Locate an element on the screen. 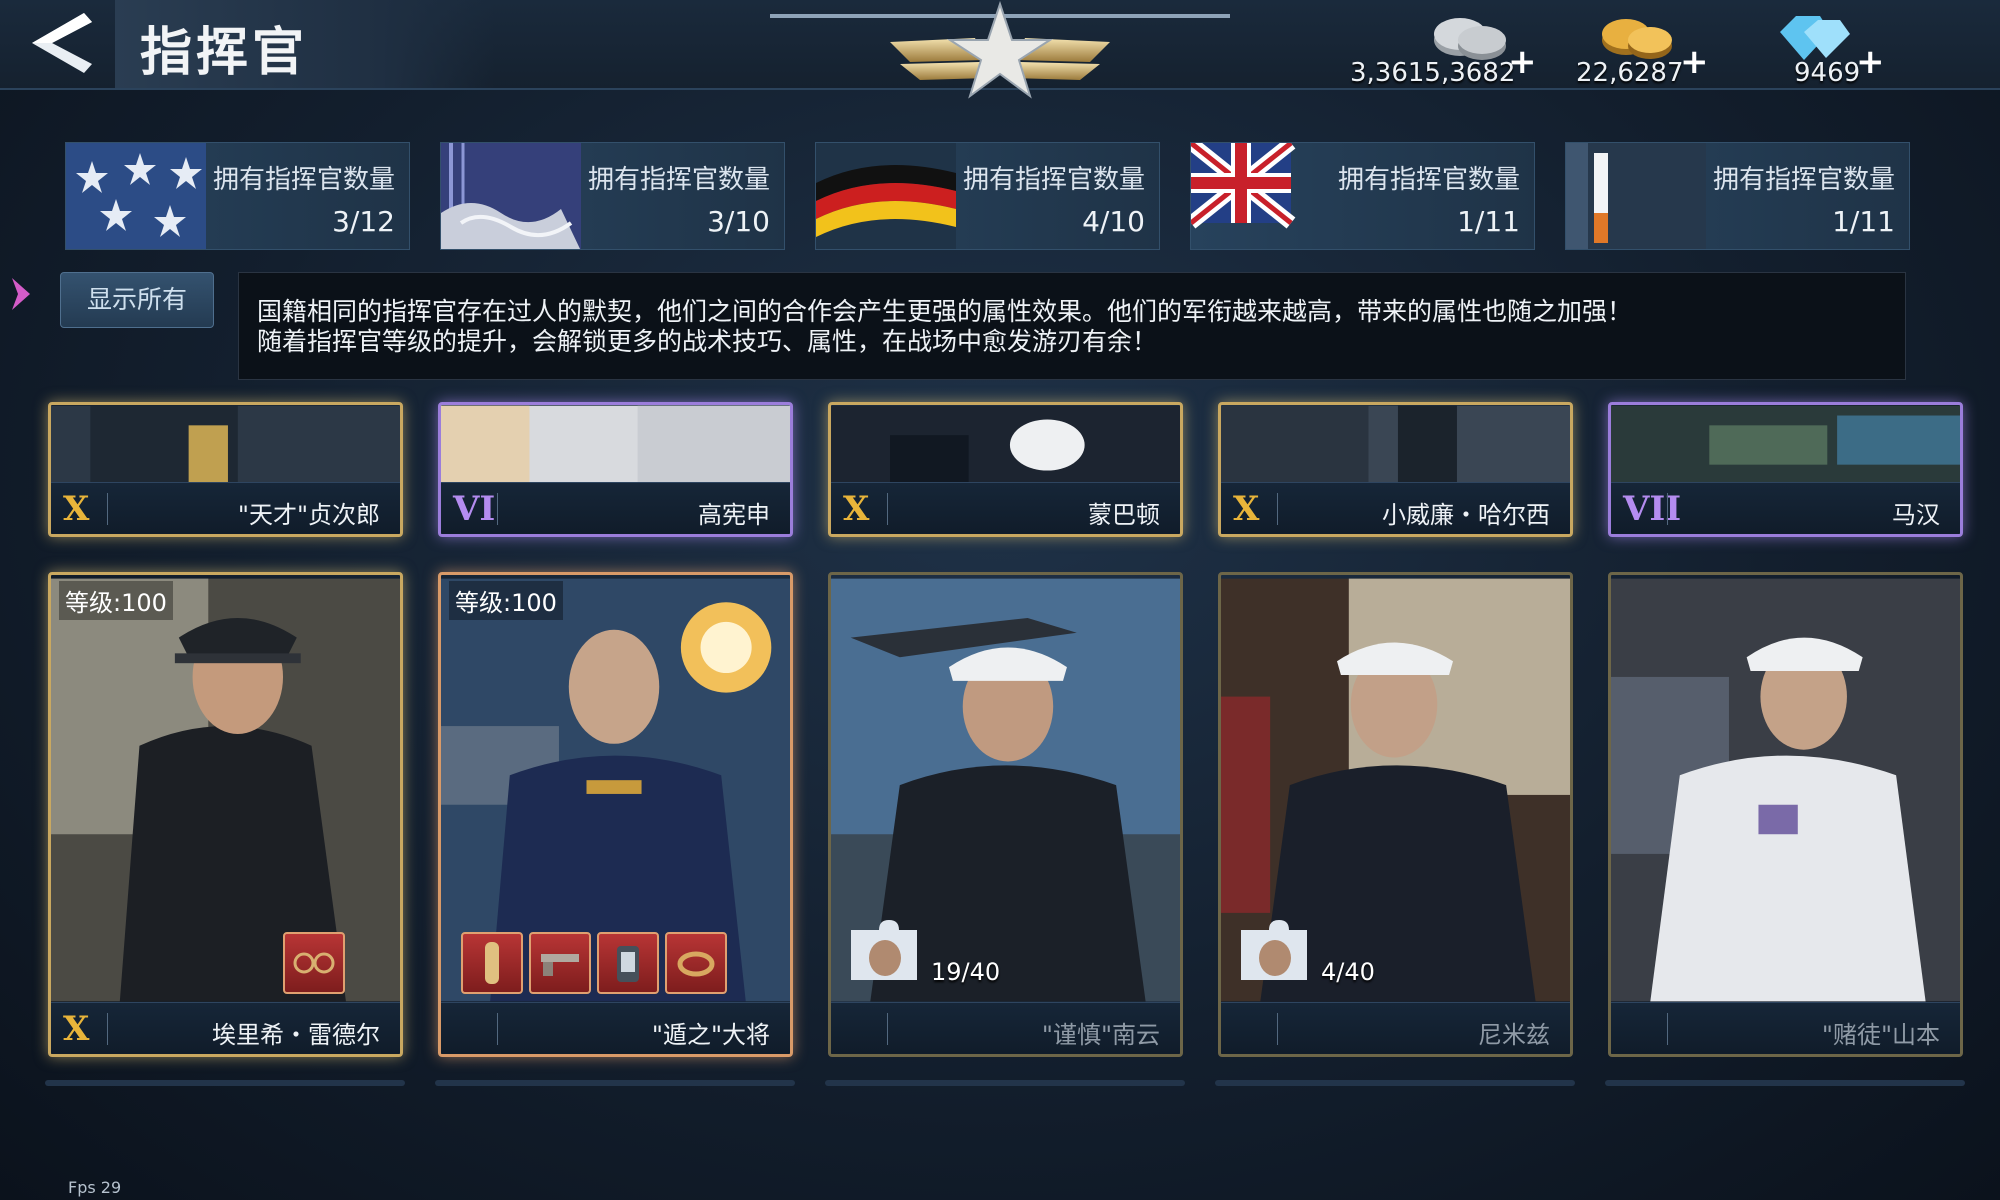 Image resolution: width=2000 pixels, height=1200 pixels. gold-amount: 22,6287 is located at coordinates (1630, 73).